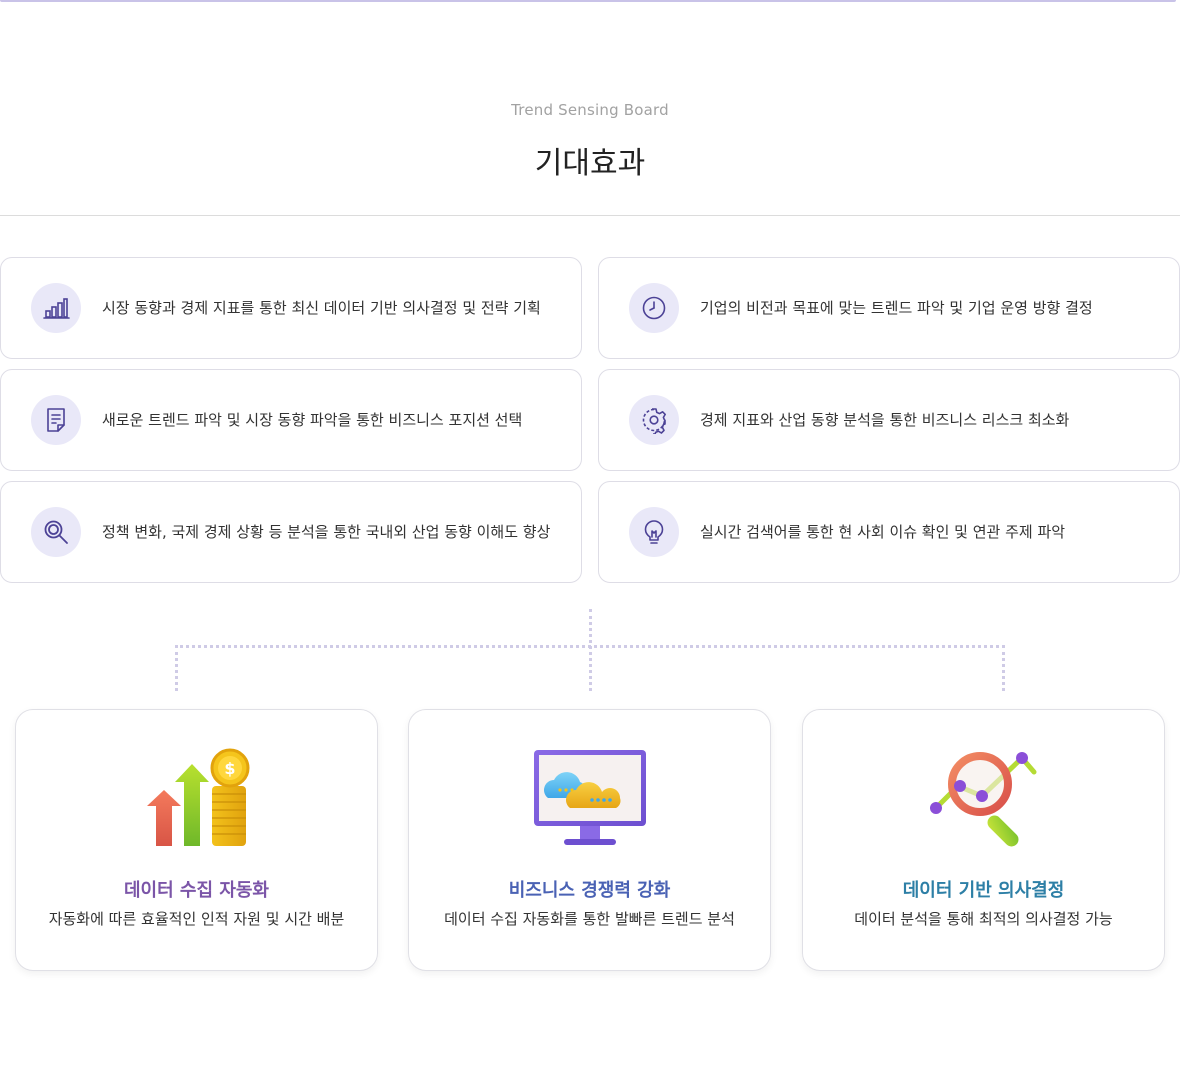  What do you see at coordinates (896, 308) in the screenshot?
I see `effect-text: 기업의 비전과 목표에 맞는 트렌드 파악 및 기업 운영 방향 결정` at bounding box center [896, 308].